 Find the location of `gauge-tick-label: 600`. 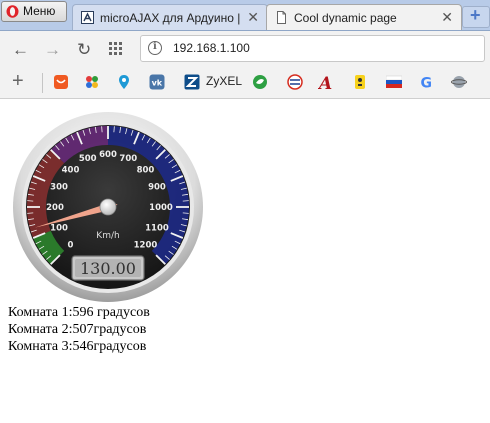

gauge-tick-label: 600 is located at coordinates (108, 155).